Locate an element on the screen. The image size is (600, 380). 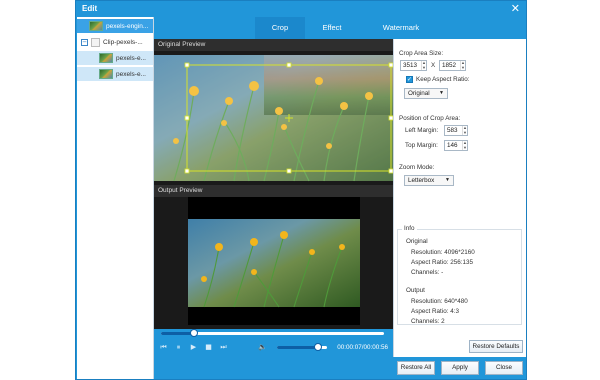
playback-controls: ⏮ ⏸ ▶ ■ ⏭ 🔈 00:00:07/00:00:56 is located at coordinates (273, 343).